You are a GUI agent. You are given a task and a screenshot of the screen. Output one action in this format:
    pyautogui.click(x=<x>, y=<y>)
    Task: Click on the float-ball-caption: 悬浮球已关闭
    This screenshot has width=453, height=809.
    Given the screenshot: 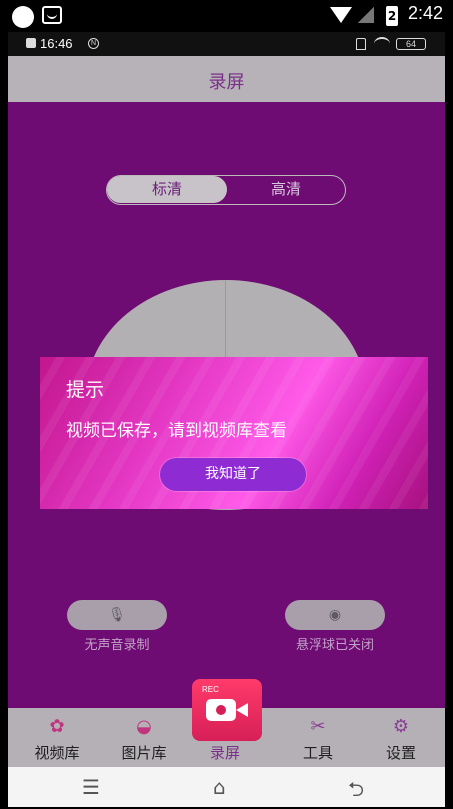 What is the action you would take?
    pyautogui.click(x=334, y=645)
    